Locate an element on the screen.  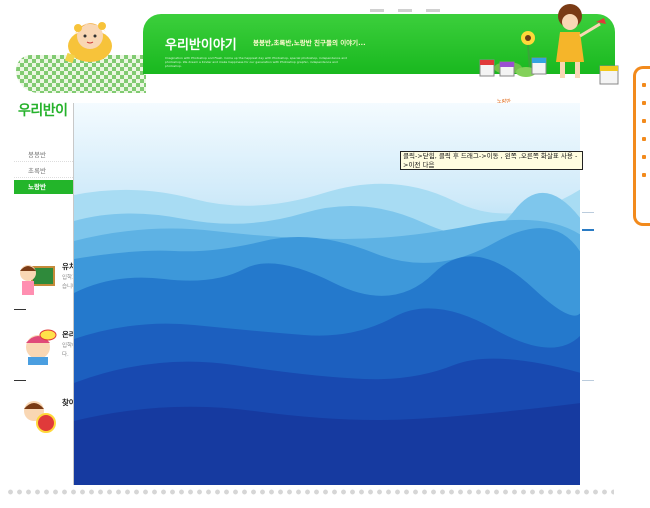
top-utility-links is located at coordinates (412, 6).